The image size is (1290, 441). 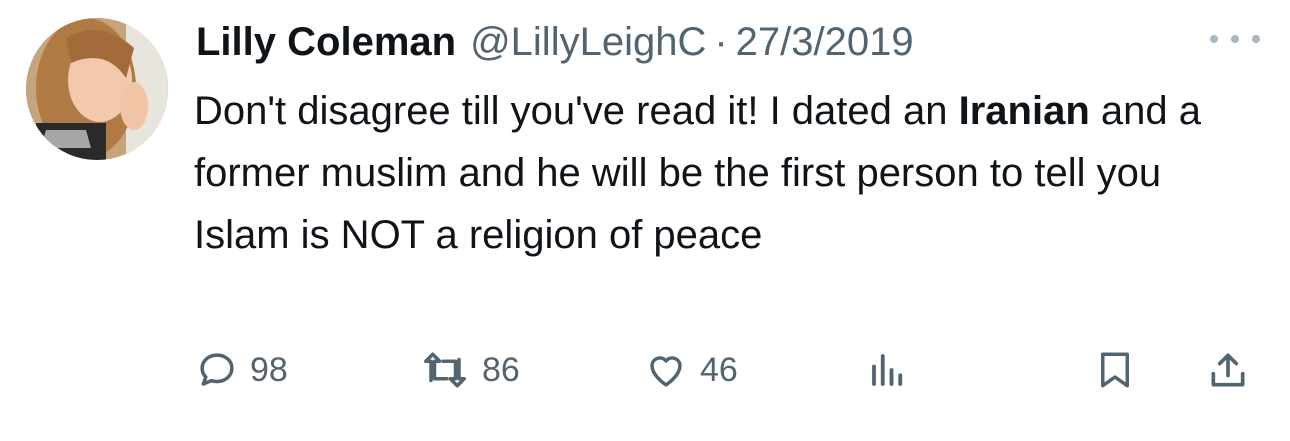 I want to click on like-count: 46, so click(x=719, y=369).